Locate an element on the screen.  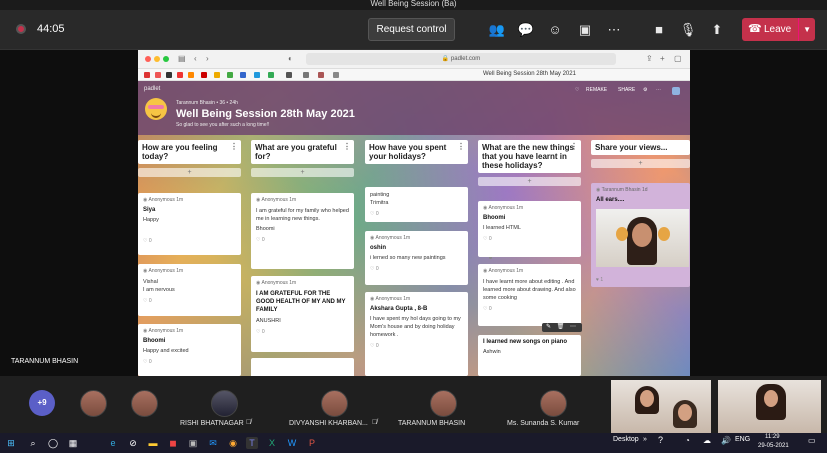
camera-icon: ■ is located at coordinates (659, 30).